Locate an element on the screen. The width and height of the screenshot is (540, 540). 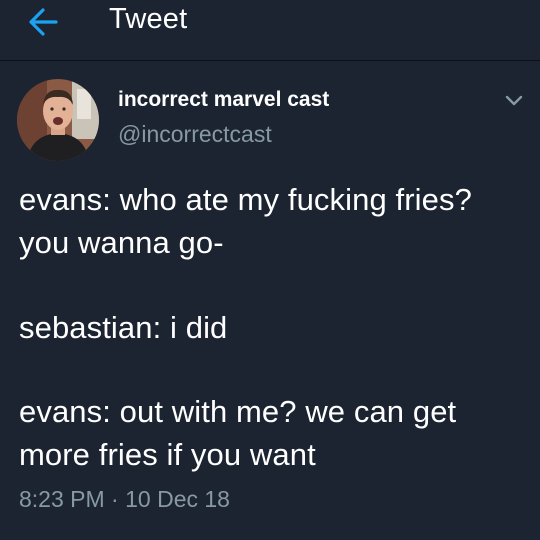
display-name: incorrect marvel cast is located at coordinates (223, 100).